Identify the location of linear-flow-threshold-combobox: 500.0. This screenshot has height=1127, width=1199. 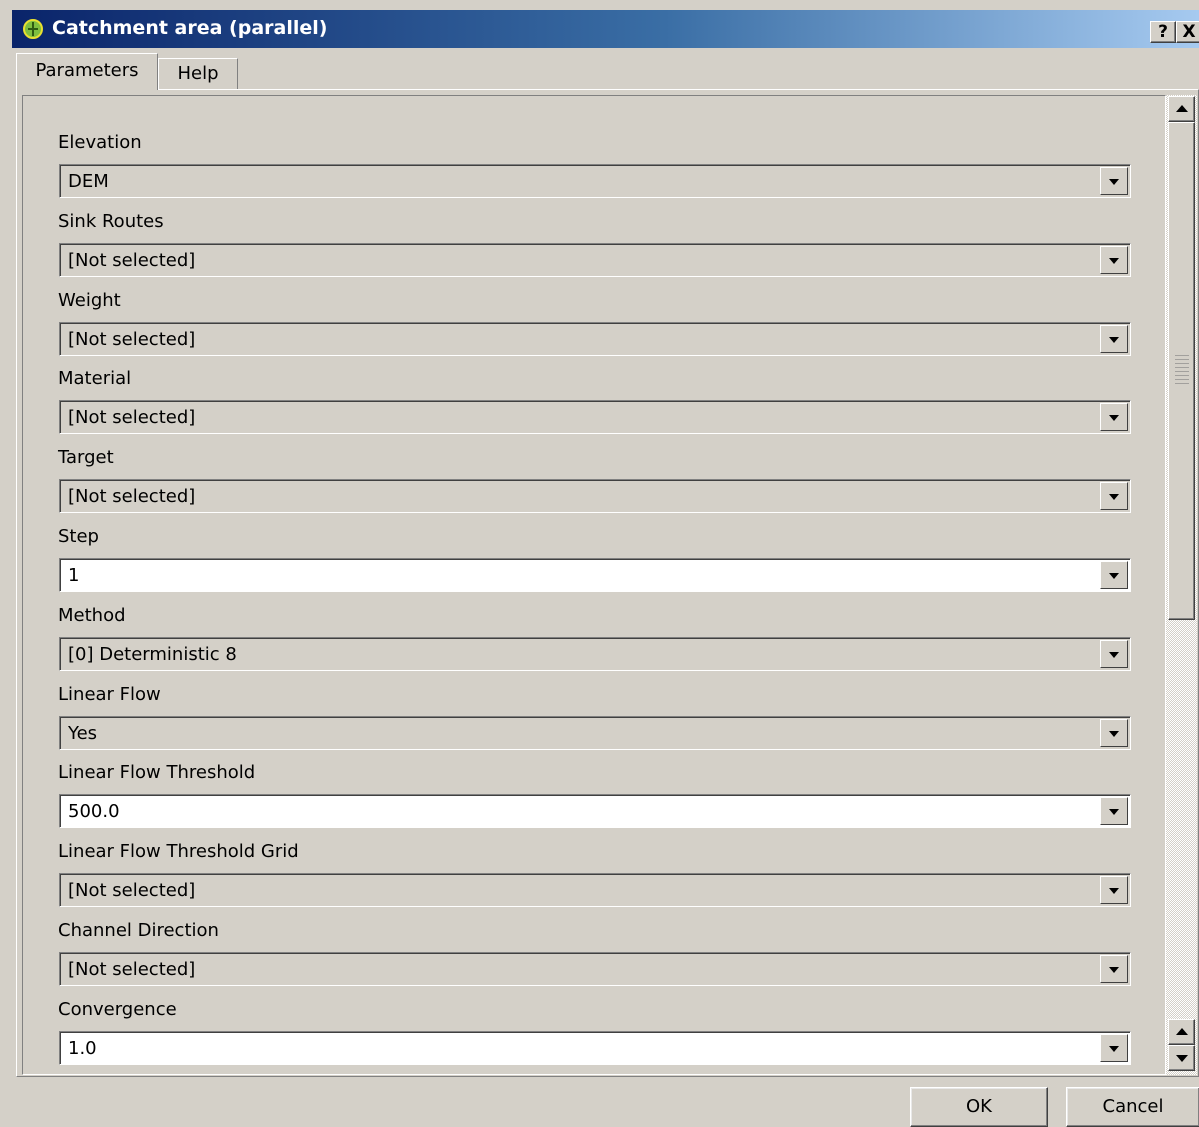
(595, 811).